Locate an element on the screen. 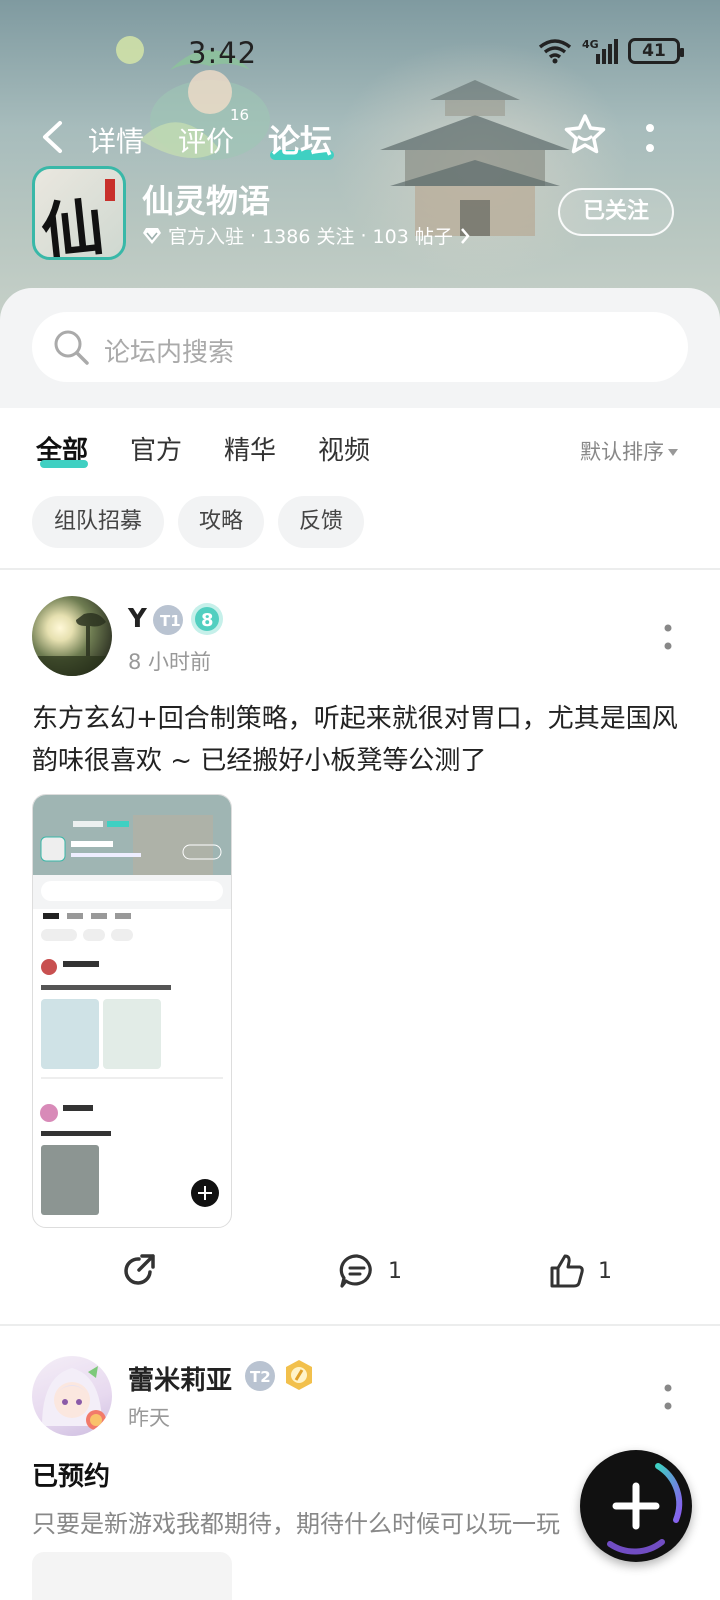  share-icon is located at coordinates (139, 1269).